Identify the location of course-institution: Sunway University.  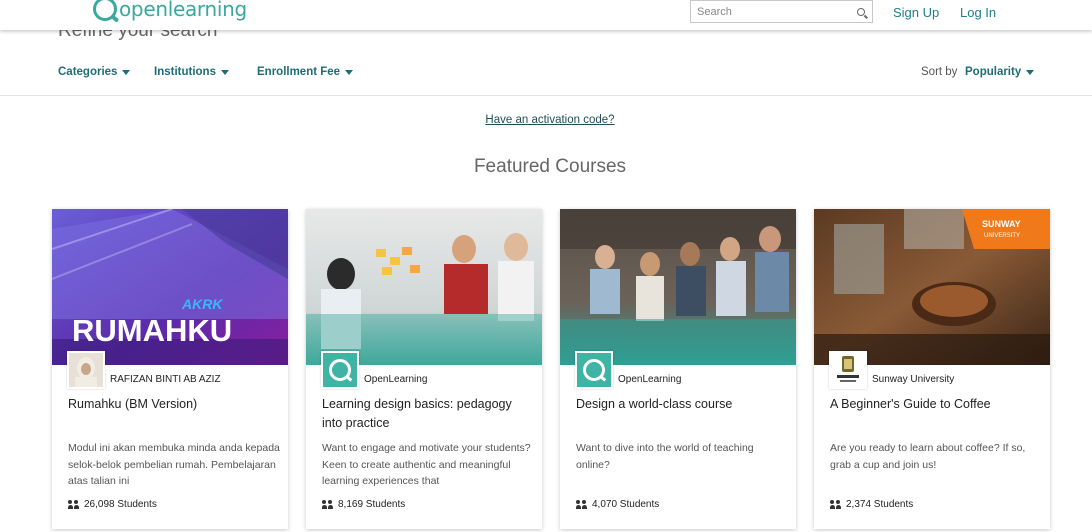
(913, 379).